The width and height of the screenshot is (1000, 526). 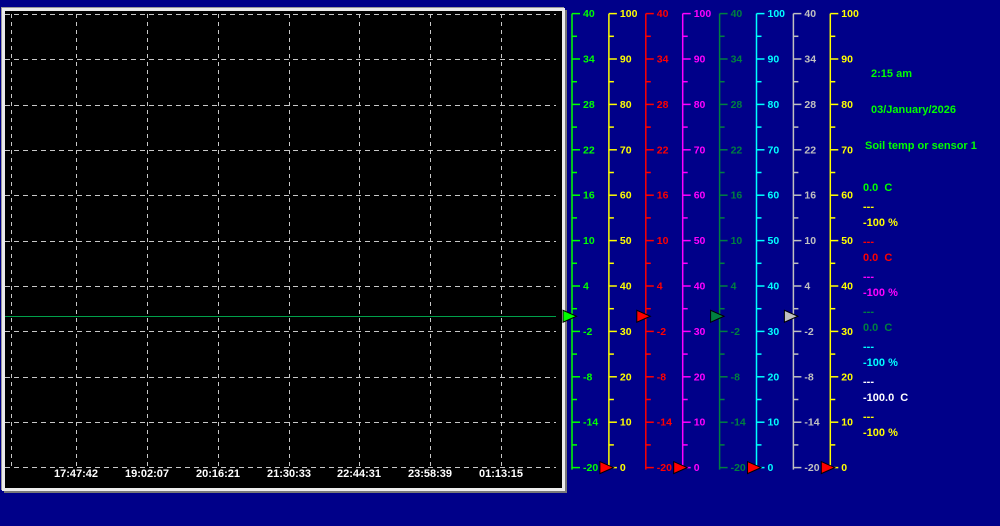 What do you see at coordinates (570, 316) in the screenshot?
I see `temp-scale-1-marker-arrow-icon` at bounding box center [570, 316].